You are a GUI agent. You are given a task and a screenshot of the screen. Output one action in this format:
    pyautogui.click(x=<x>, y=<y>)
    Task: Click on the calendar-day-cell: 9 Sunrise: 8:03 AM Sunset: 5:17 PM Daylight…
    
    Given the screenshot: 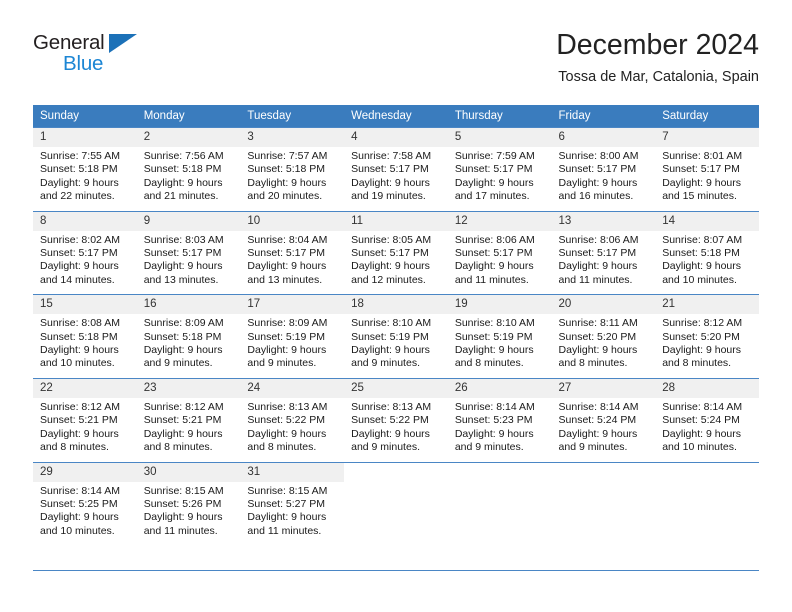 What is the action you would take?
    pyautogui.click(x=188, y=252)
    